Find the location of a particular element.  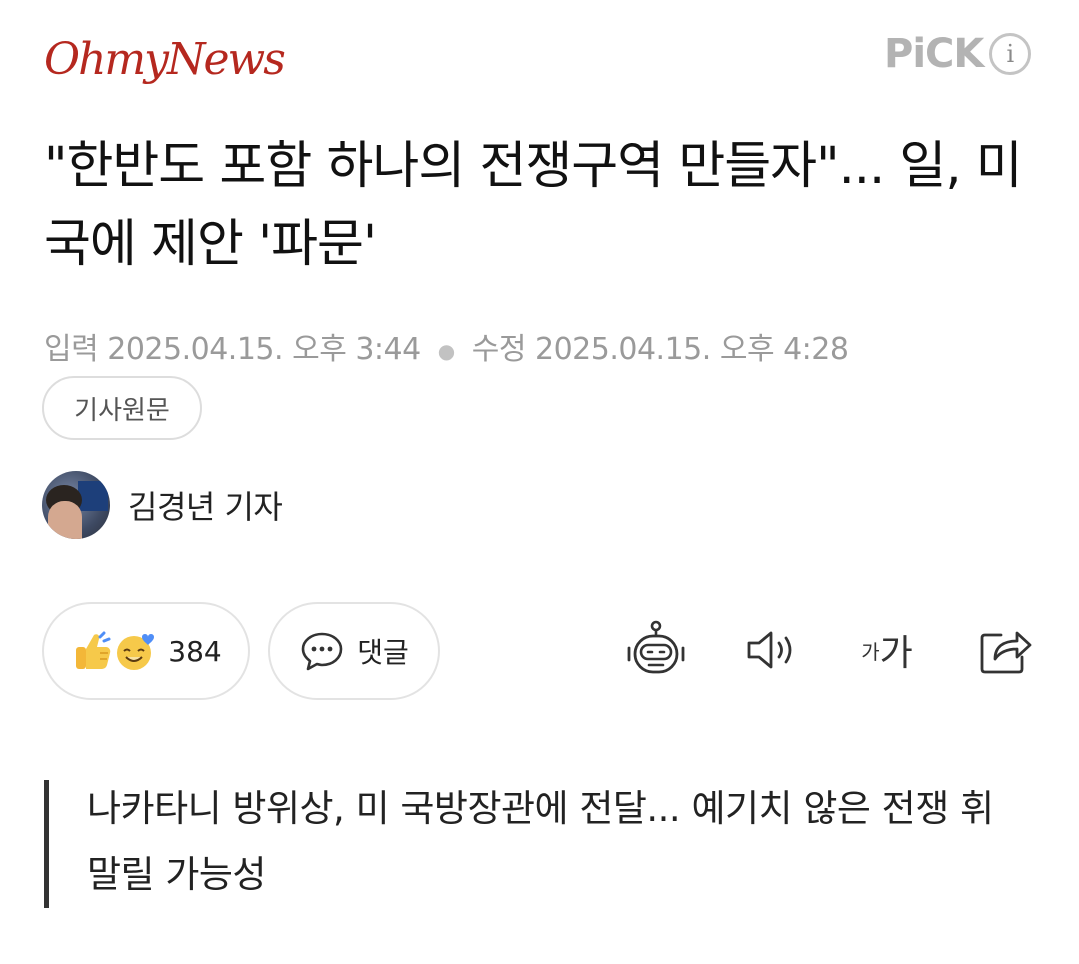

share-icon is located at coordinates (1006, 652).